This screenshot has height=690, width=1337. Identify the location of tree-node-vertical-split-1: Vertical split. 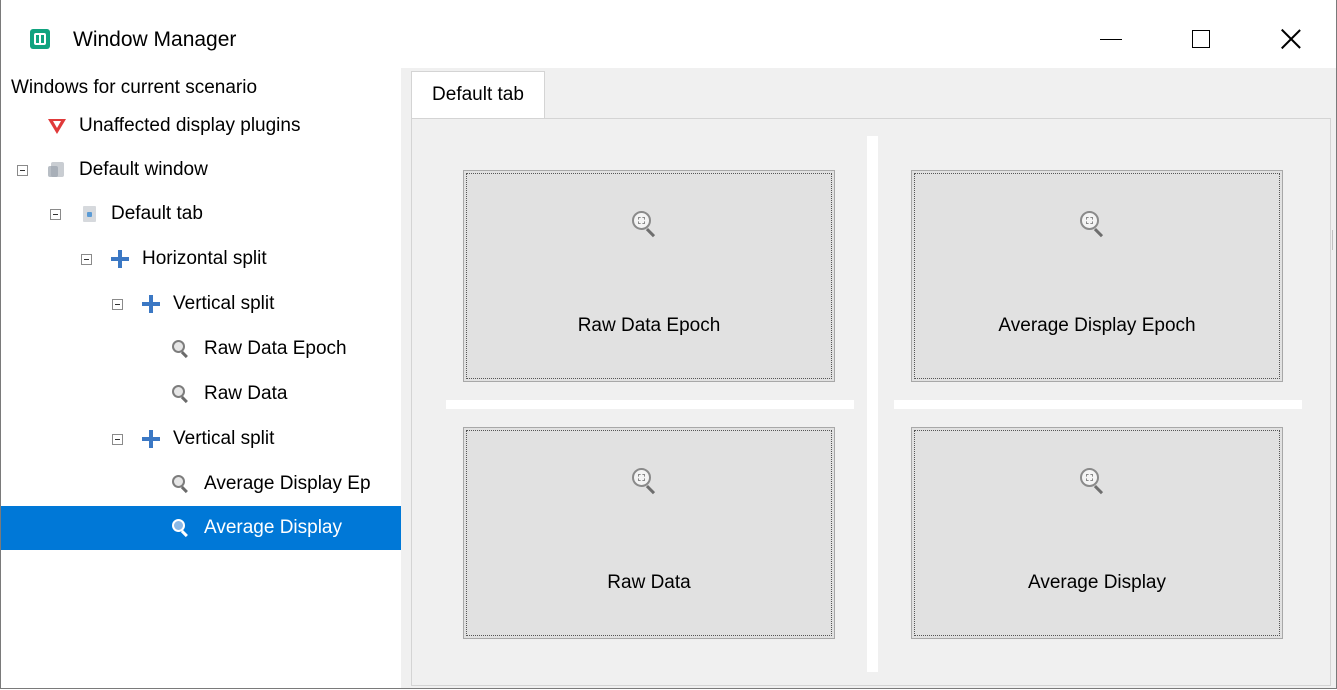
(201, 304).